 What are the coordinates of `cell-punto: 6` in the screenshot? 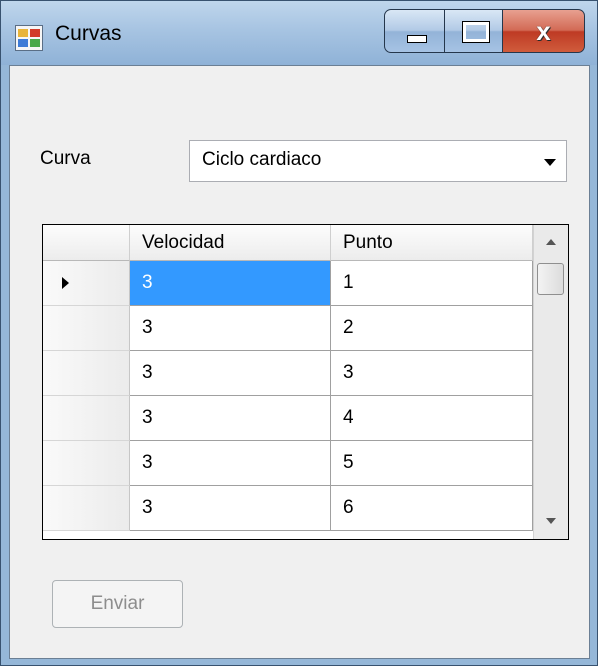 It's located at (432, 508).